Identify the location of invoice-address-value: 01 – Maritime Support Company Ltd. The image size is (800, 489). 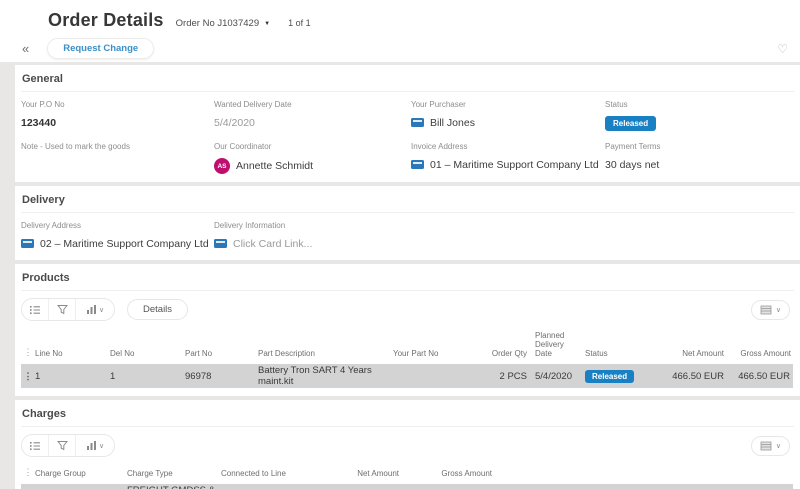
(508, 164).